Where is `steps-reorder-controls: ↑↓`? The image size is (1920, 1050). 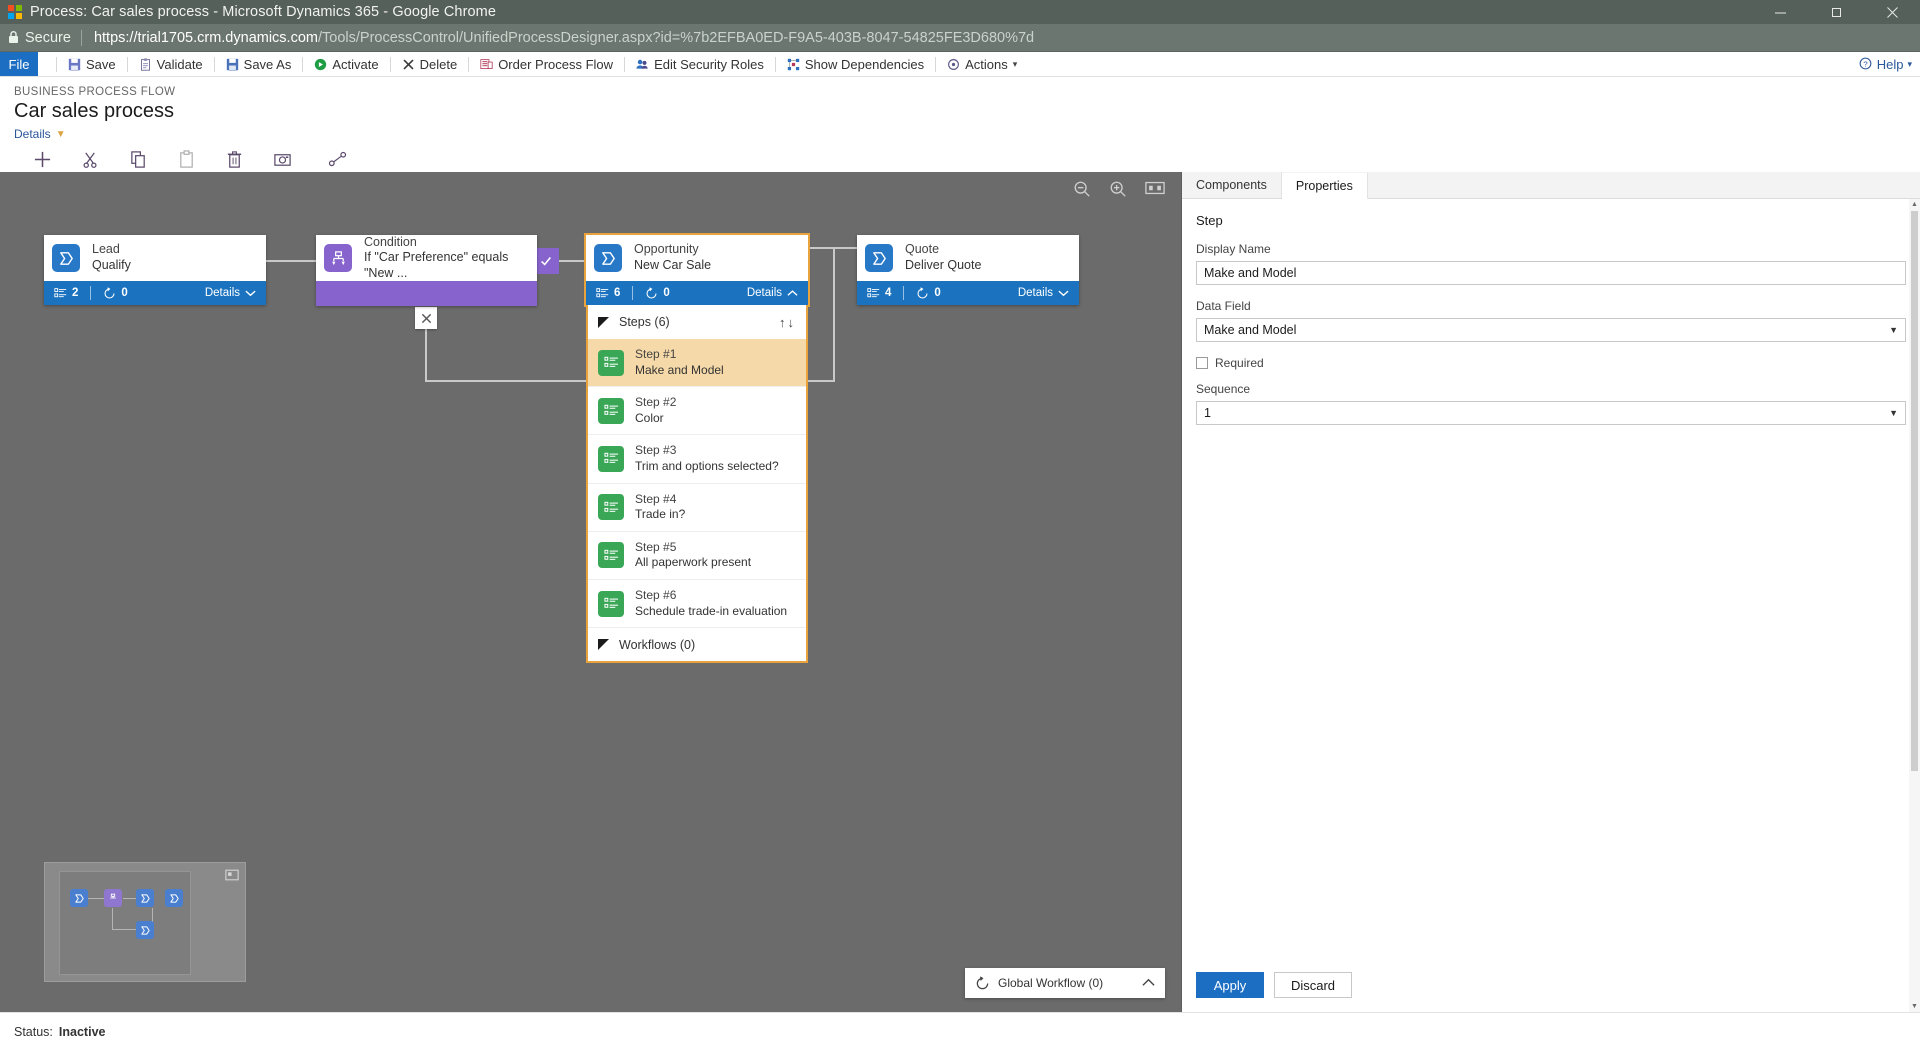 steps-reorder-controls: ↑↓ is located at coordinates (787, 322).